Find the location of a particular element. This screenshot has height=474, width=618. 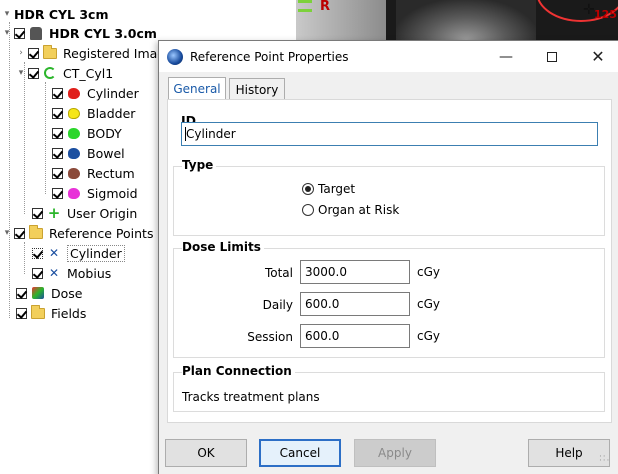

tree-item-structure: Bowel is located at coordinates (88, 153).